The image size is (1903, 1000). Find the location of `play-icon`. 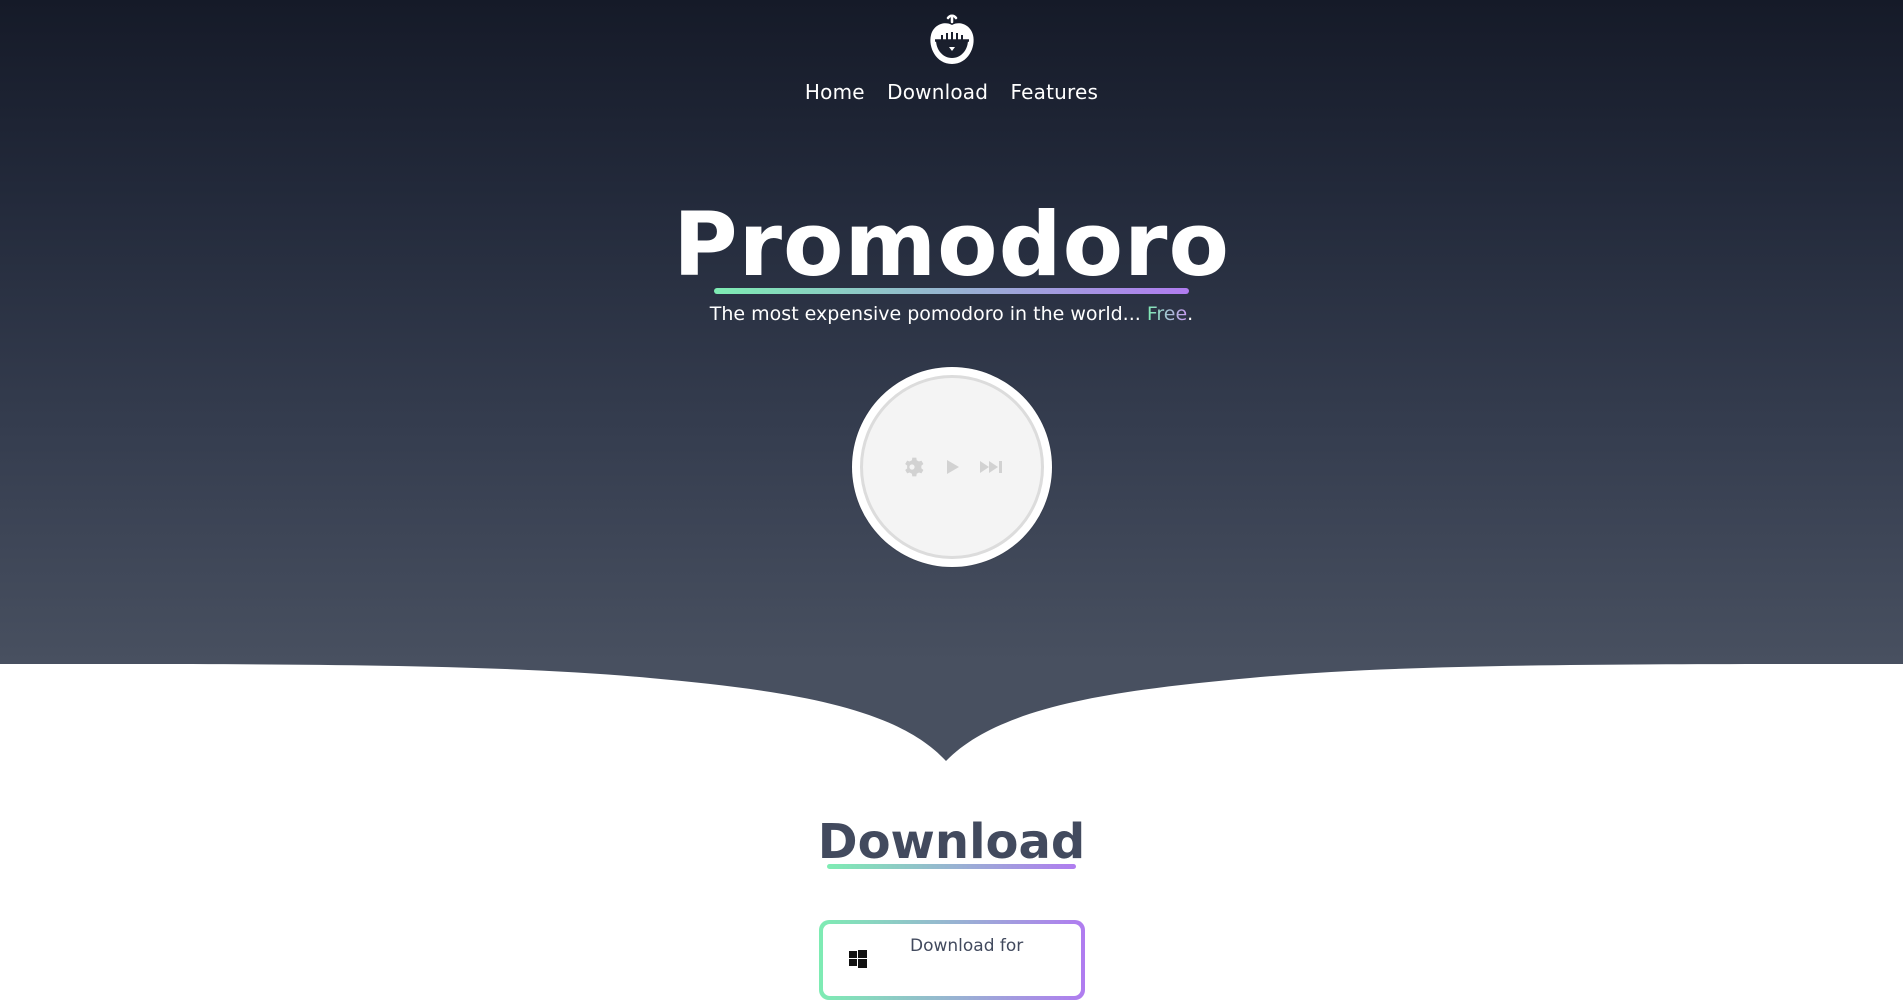

play-icon is located at coordinates (953, 467).